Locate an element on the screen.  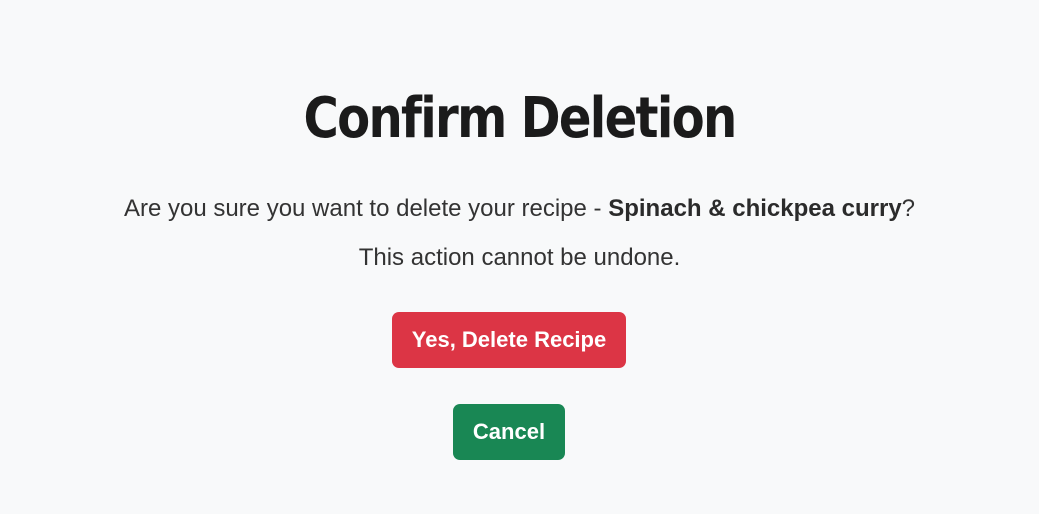
cancel-button: Cancel is located at coordinates (509, 432).